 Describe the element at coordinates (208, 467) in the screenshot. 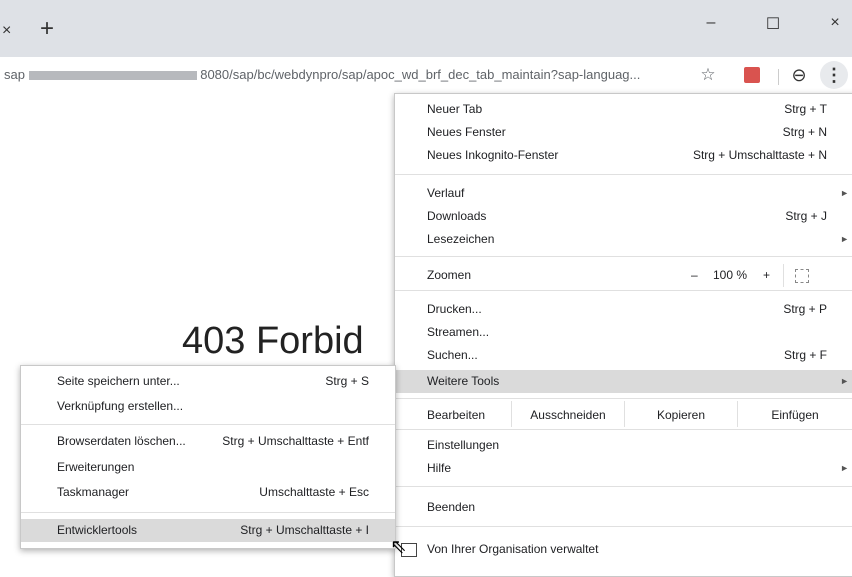

I see `submenu-item-extensions: Erweiterungen` at that location.